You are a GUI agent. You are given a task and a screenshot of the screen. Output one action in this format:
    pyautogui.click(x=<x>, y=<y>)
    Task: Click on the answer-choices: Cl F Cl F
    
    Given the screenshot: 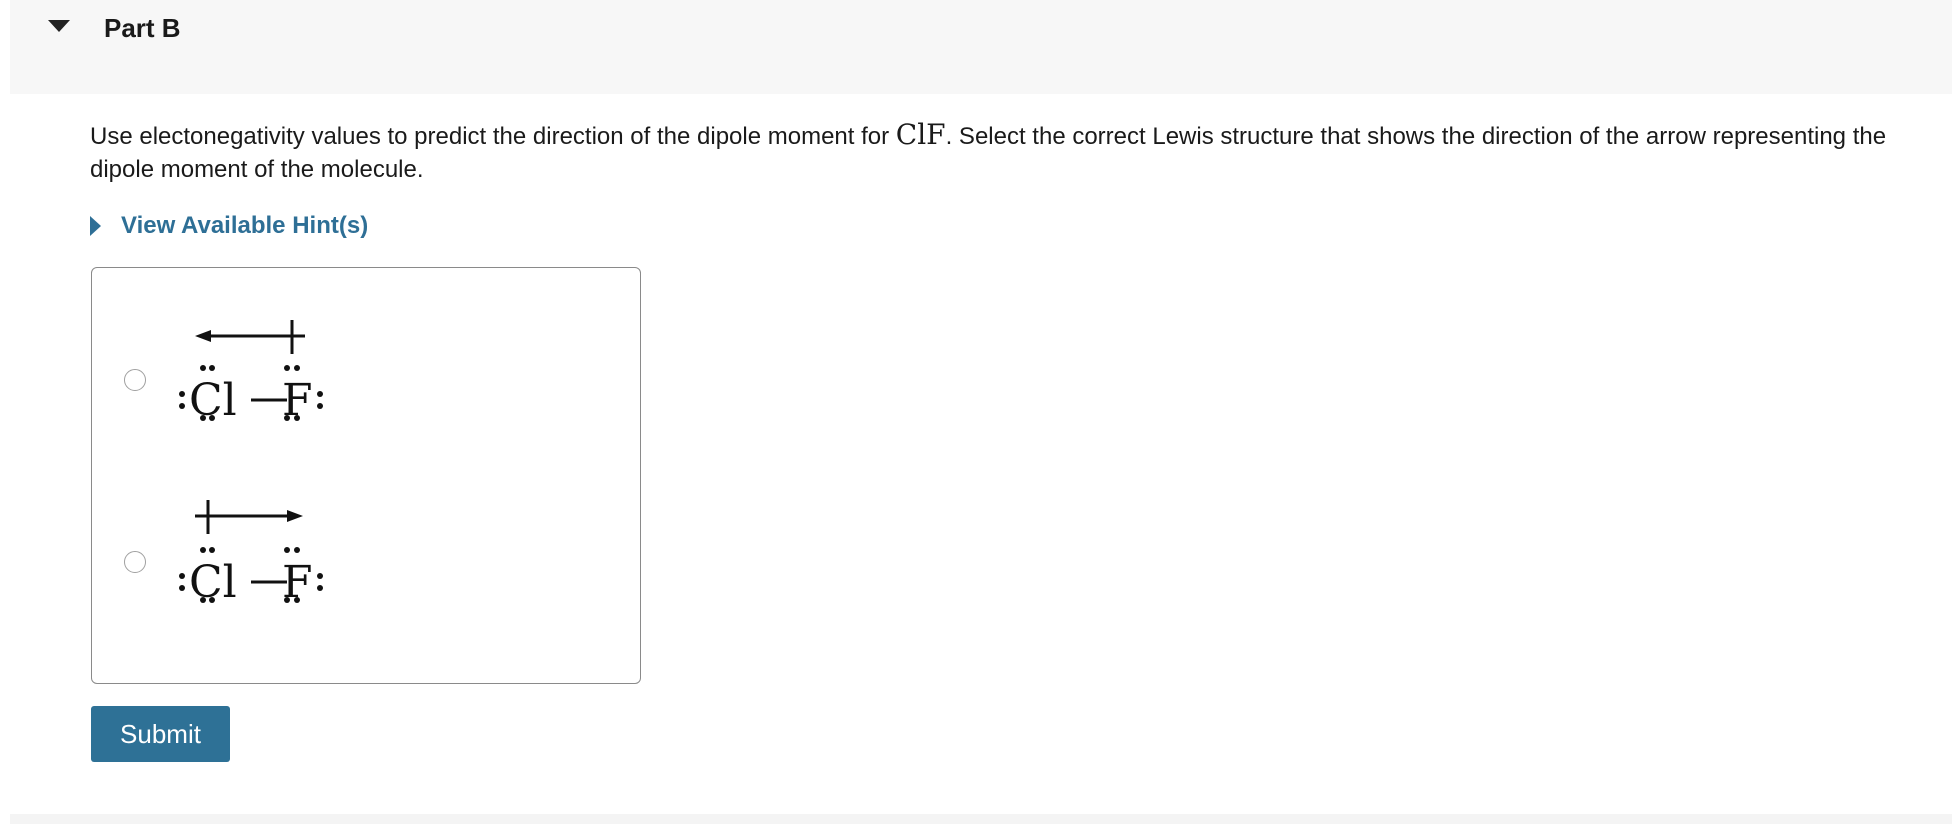 What is the action you would take?
    pyautogui.click(x=366, y=475)
    